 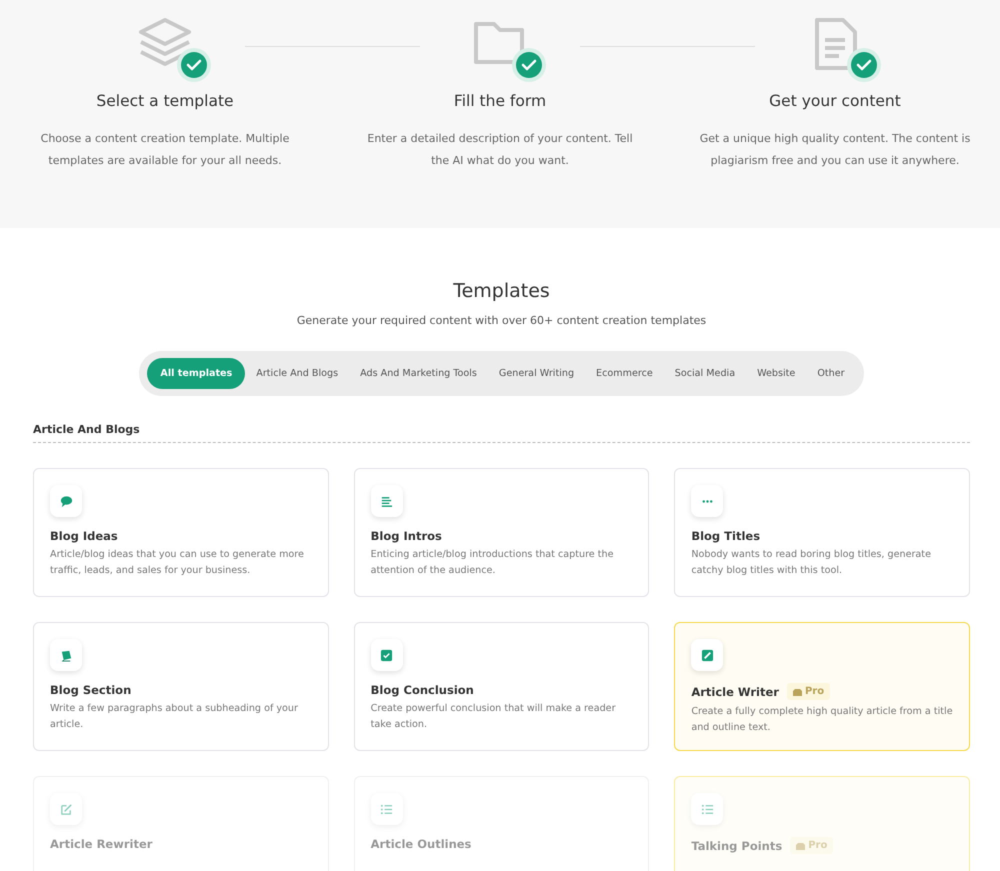 I want to click on template-title: Blog Titles, so click(x=725, y=536).